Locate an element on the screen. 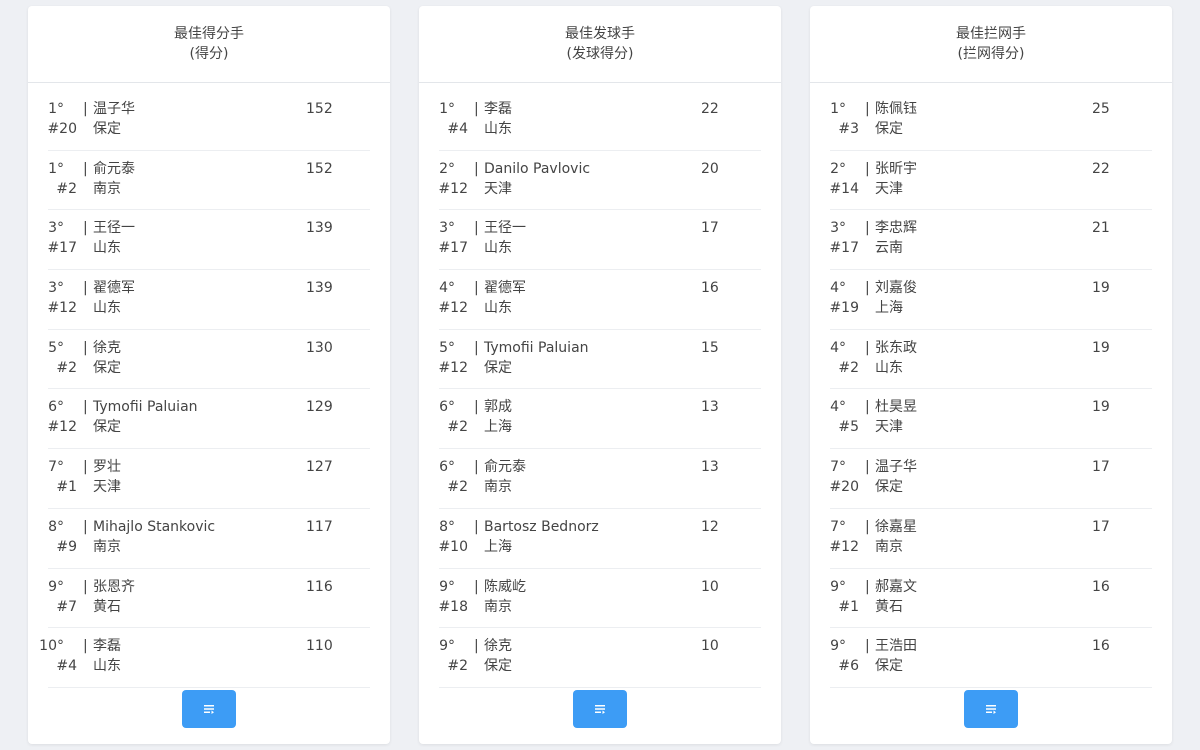  player-score: 127 is located at coordinates (319, 467).